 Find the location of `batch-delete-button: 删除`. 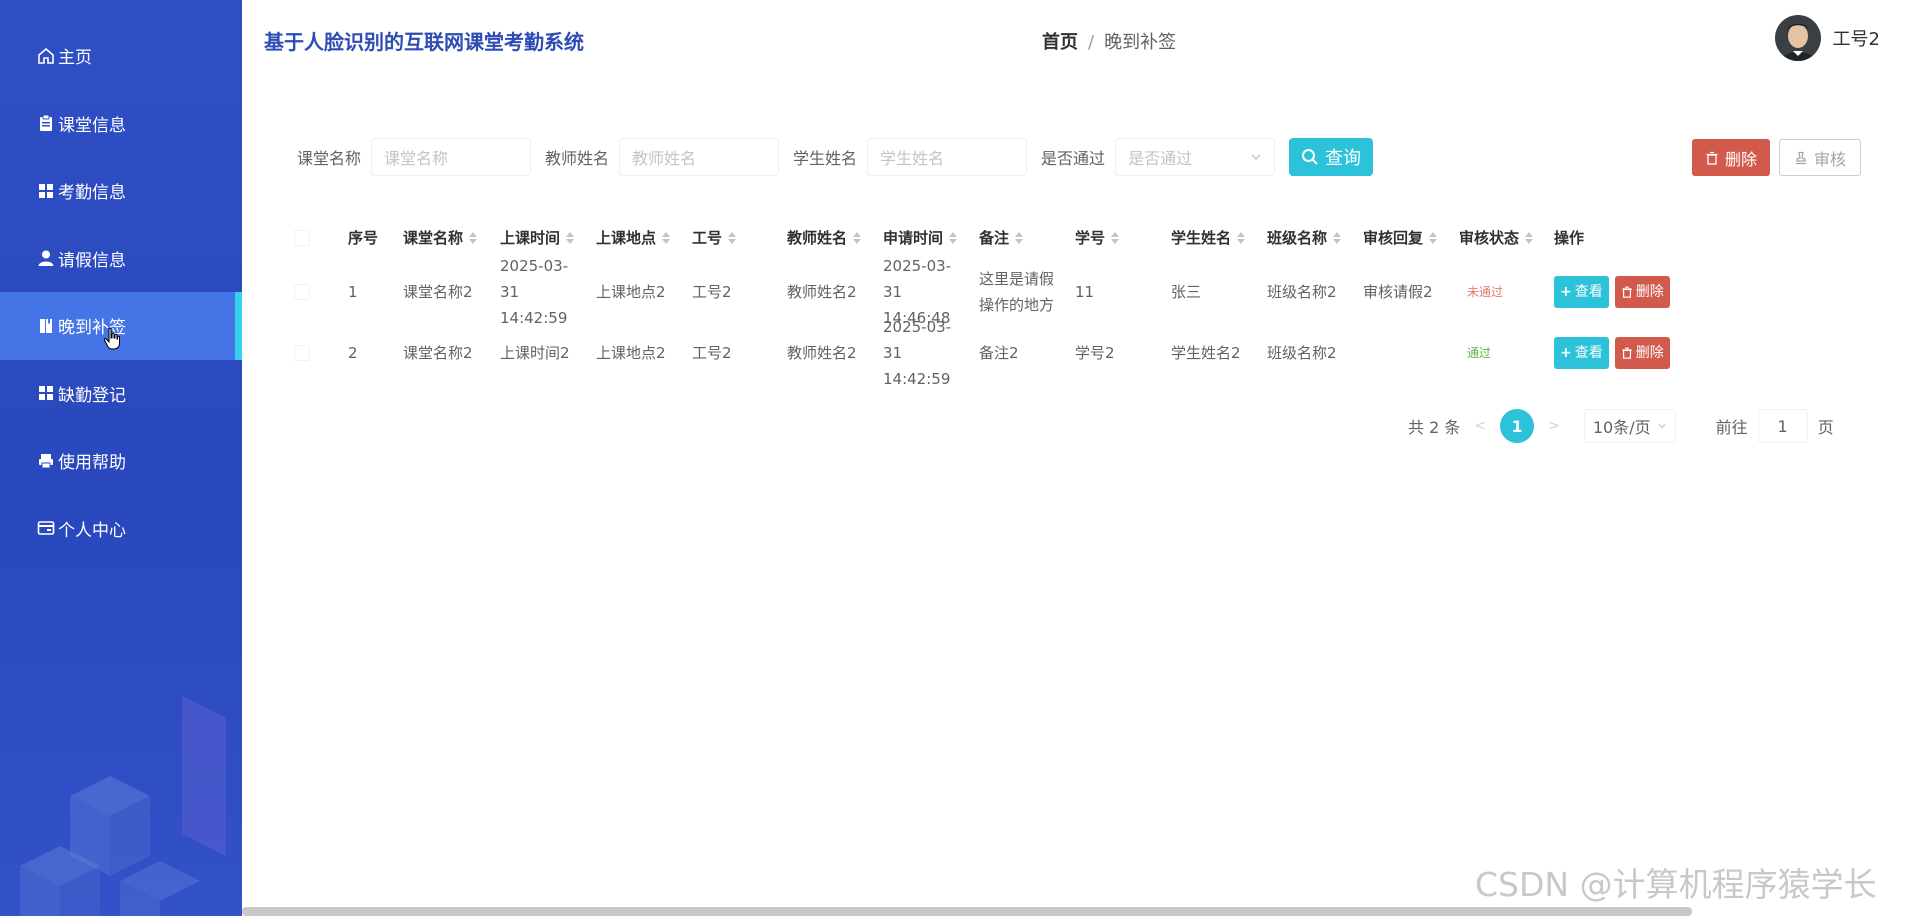

batch-delete-button: 删除 is located at coordinates (1731, 157).